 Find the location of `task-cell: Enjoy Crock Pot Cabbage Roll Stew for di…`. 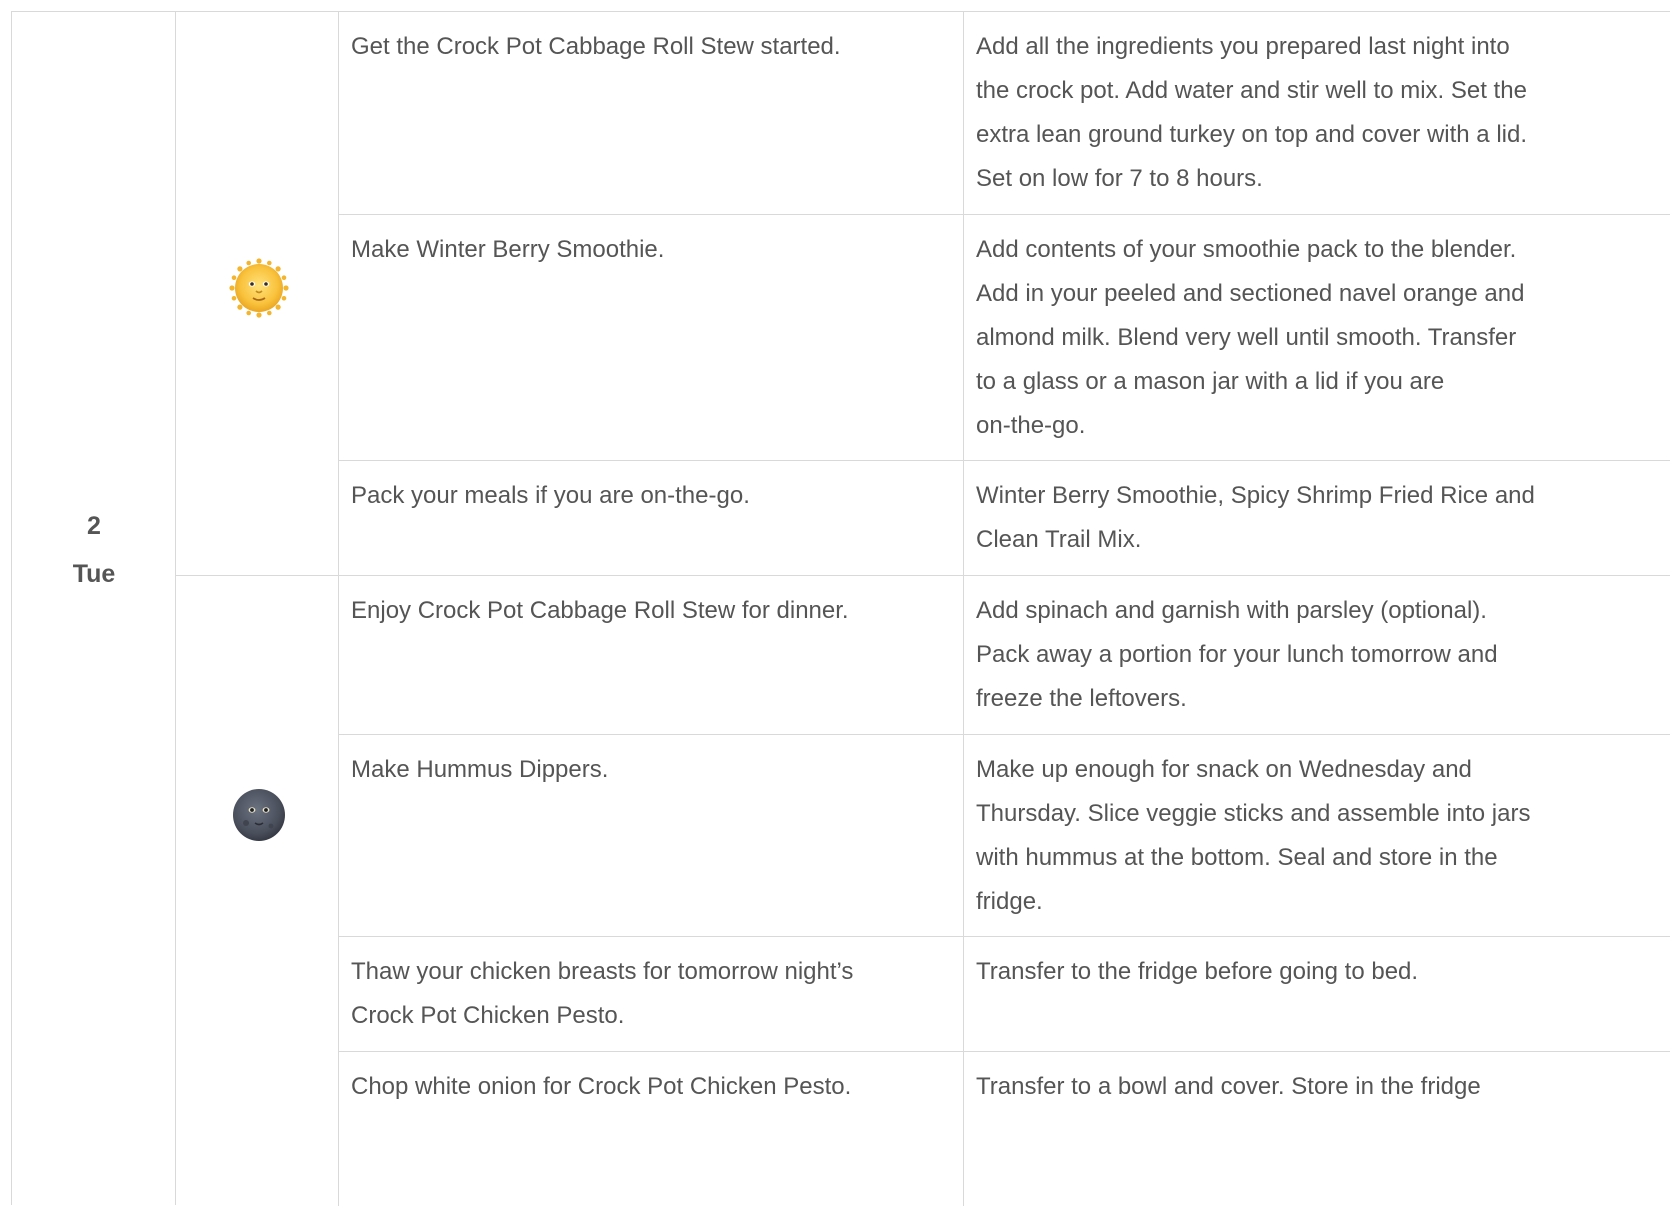

task-cell: Enjoy Crock Pot Cabbage Roll Stew for di… is located at coordinates (651, 655).